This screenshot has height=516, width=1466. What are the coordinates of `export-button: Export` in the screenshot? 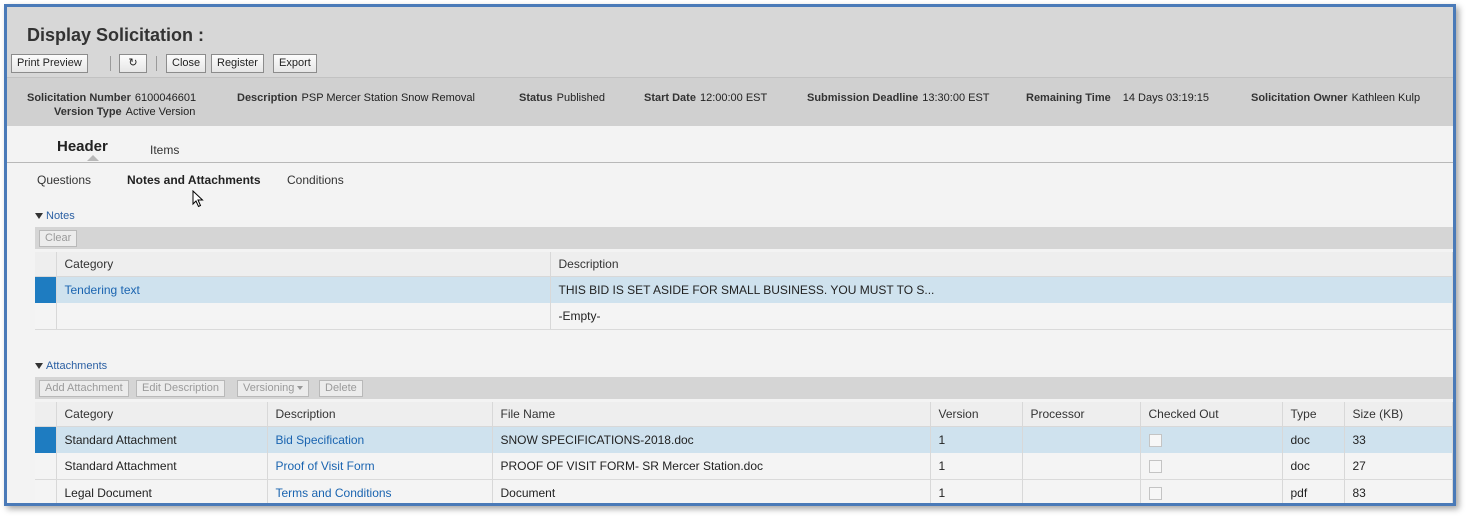 It's located at (295, 63).